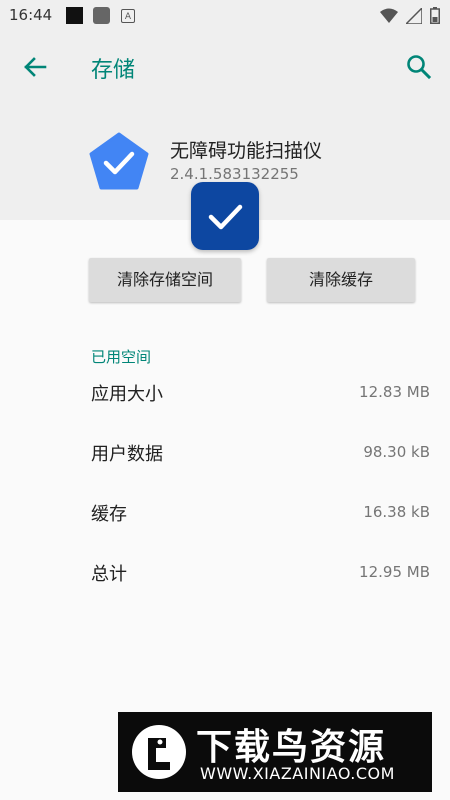 The width and height of the screenshot is (450, 800). I want to click on row-value: 12.83 MB, so click(394, 392).